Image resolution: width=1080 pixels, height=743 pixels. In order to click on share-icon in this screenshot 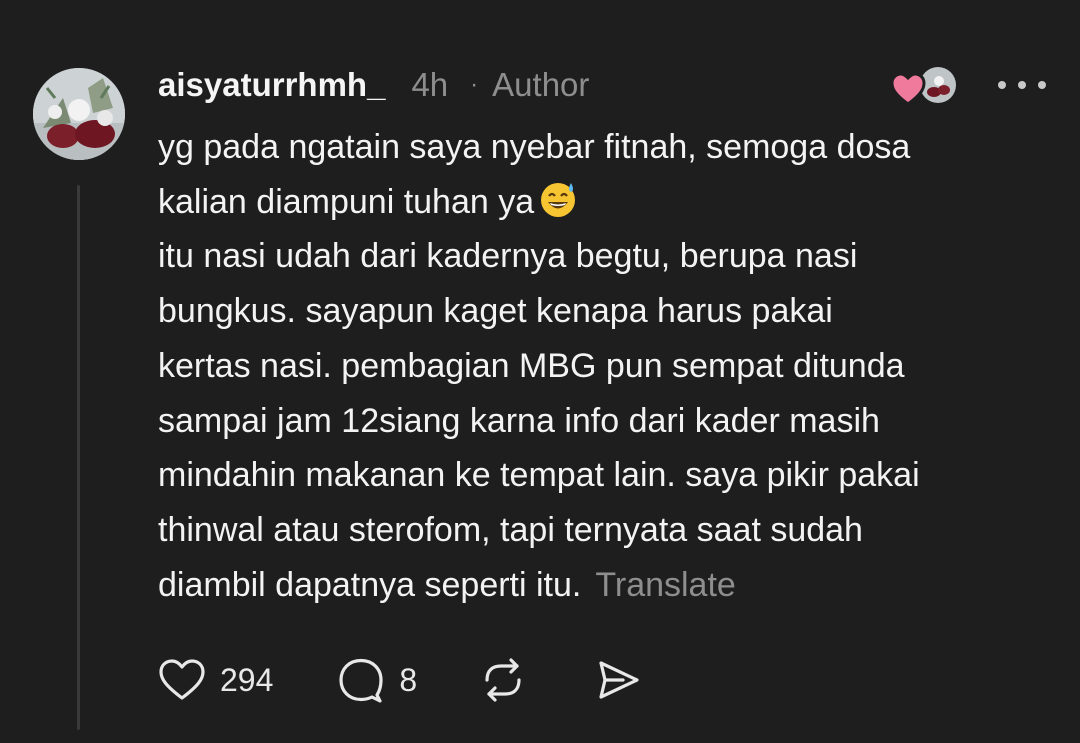, I will do `click(619, 680)`.